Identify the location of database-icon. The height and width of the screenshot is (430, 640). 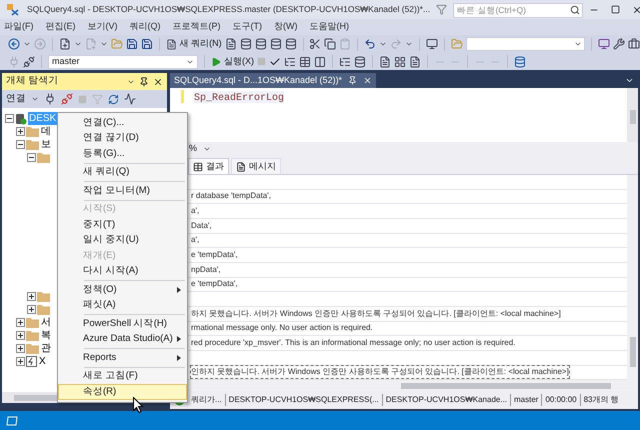
(360, 62).